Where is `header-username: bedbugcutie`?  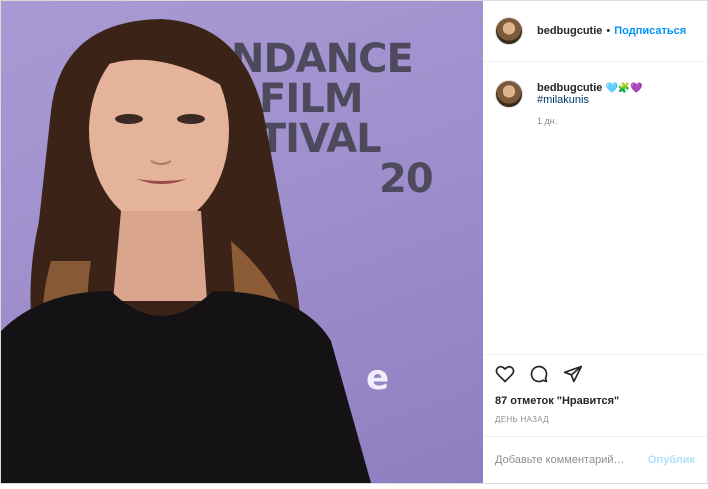 header-username: bedbugcutie is located at coordinates (569, 31).